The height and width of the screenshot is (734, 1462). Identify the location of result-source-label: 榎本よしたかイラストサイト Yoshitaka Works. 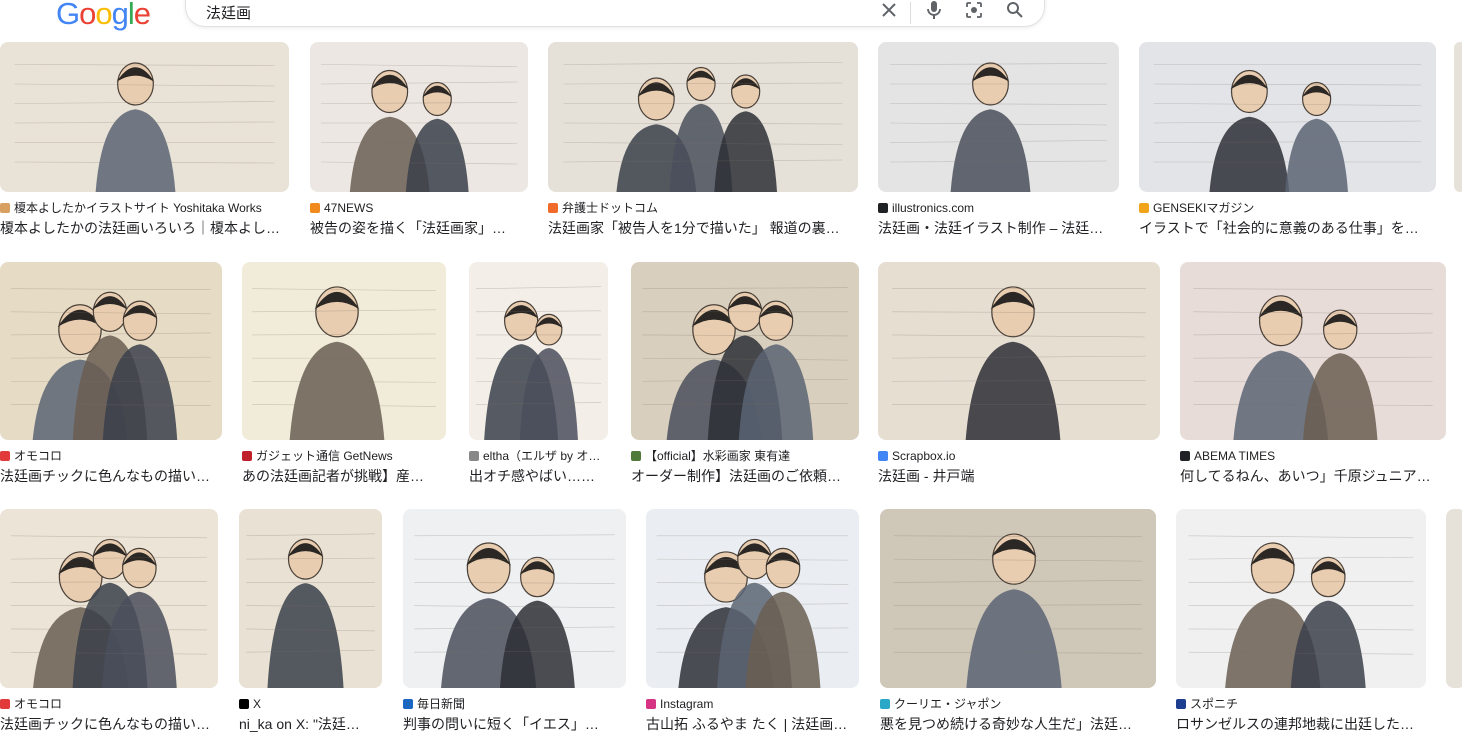
(138, 208).